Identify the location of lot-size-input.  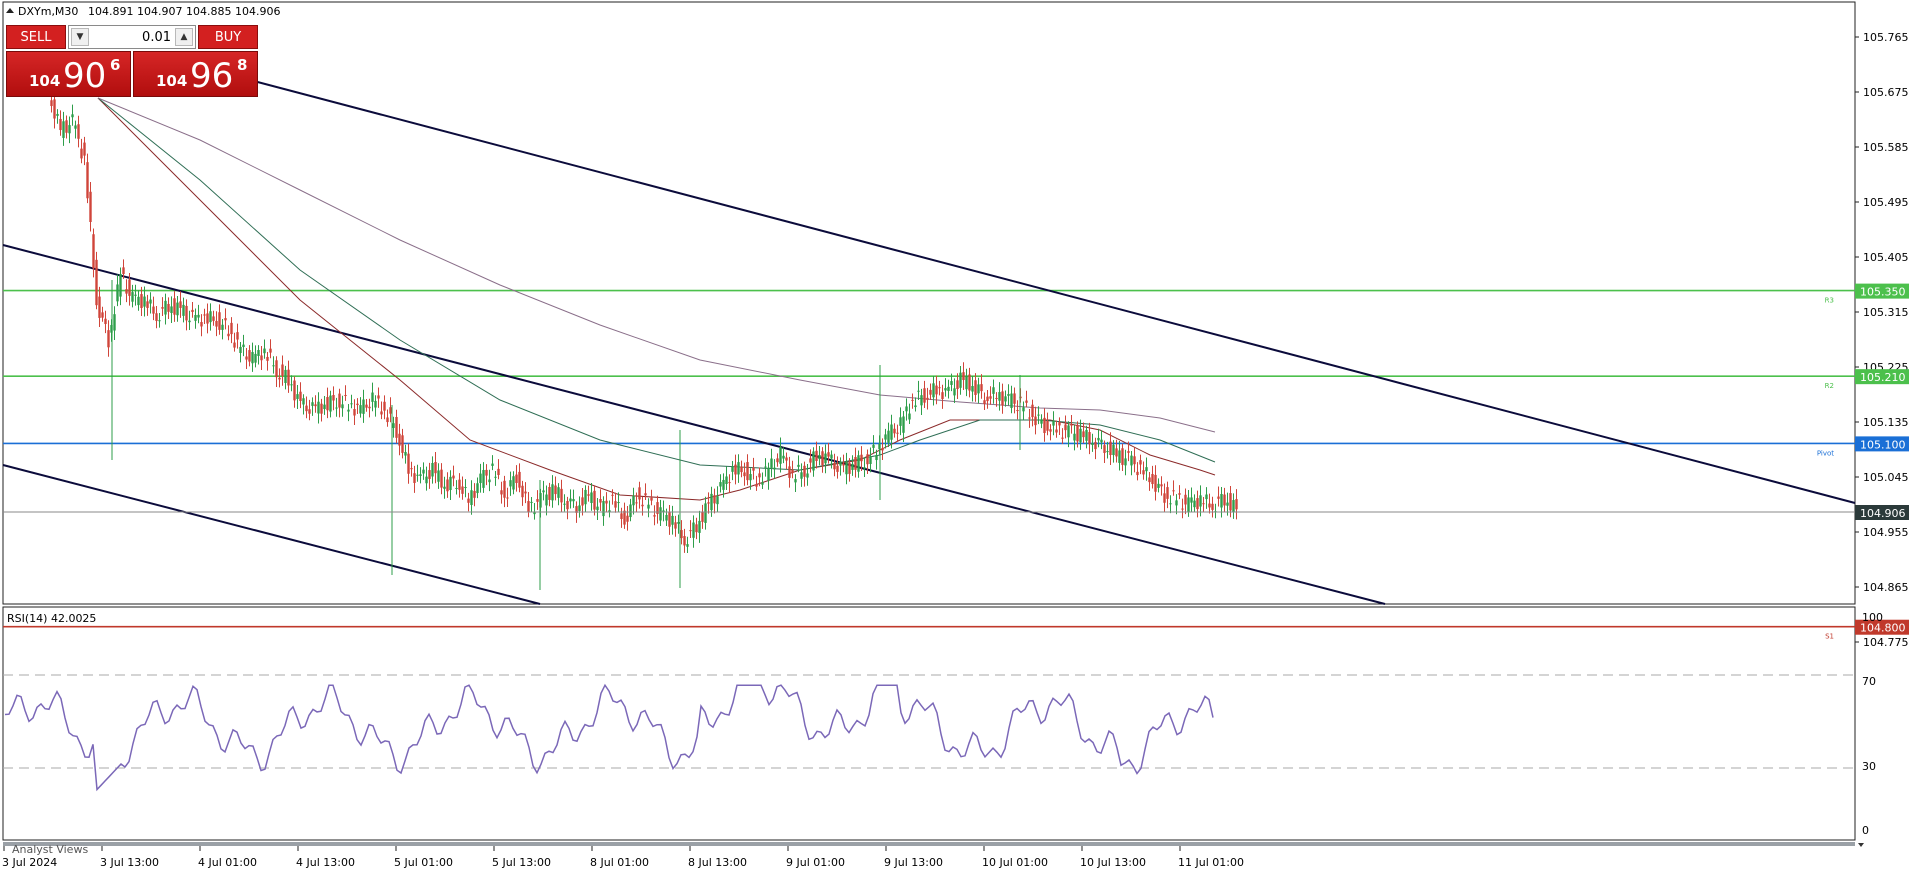
(131, 37).